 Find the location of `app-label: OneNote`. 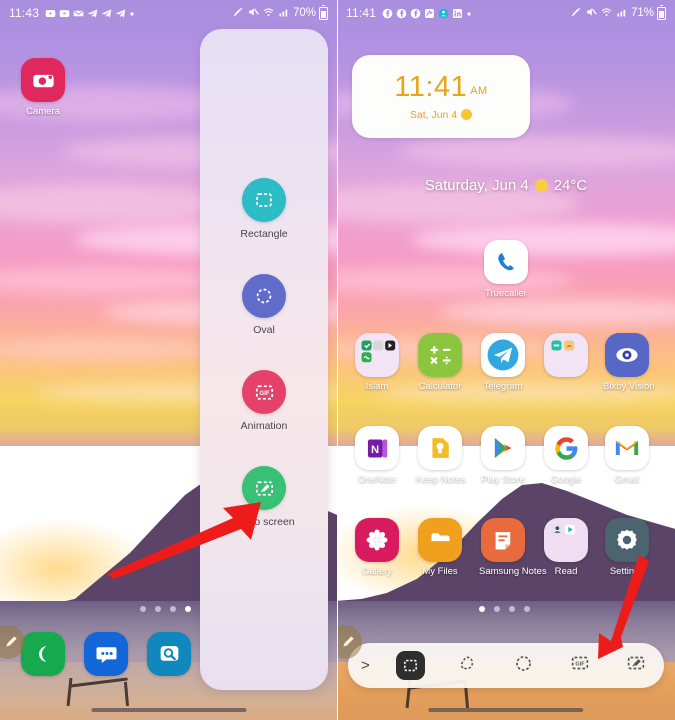

app-label: OneNote is located at coordinates (377, 479).